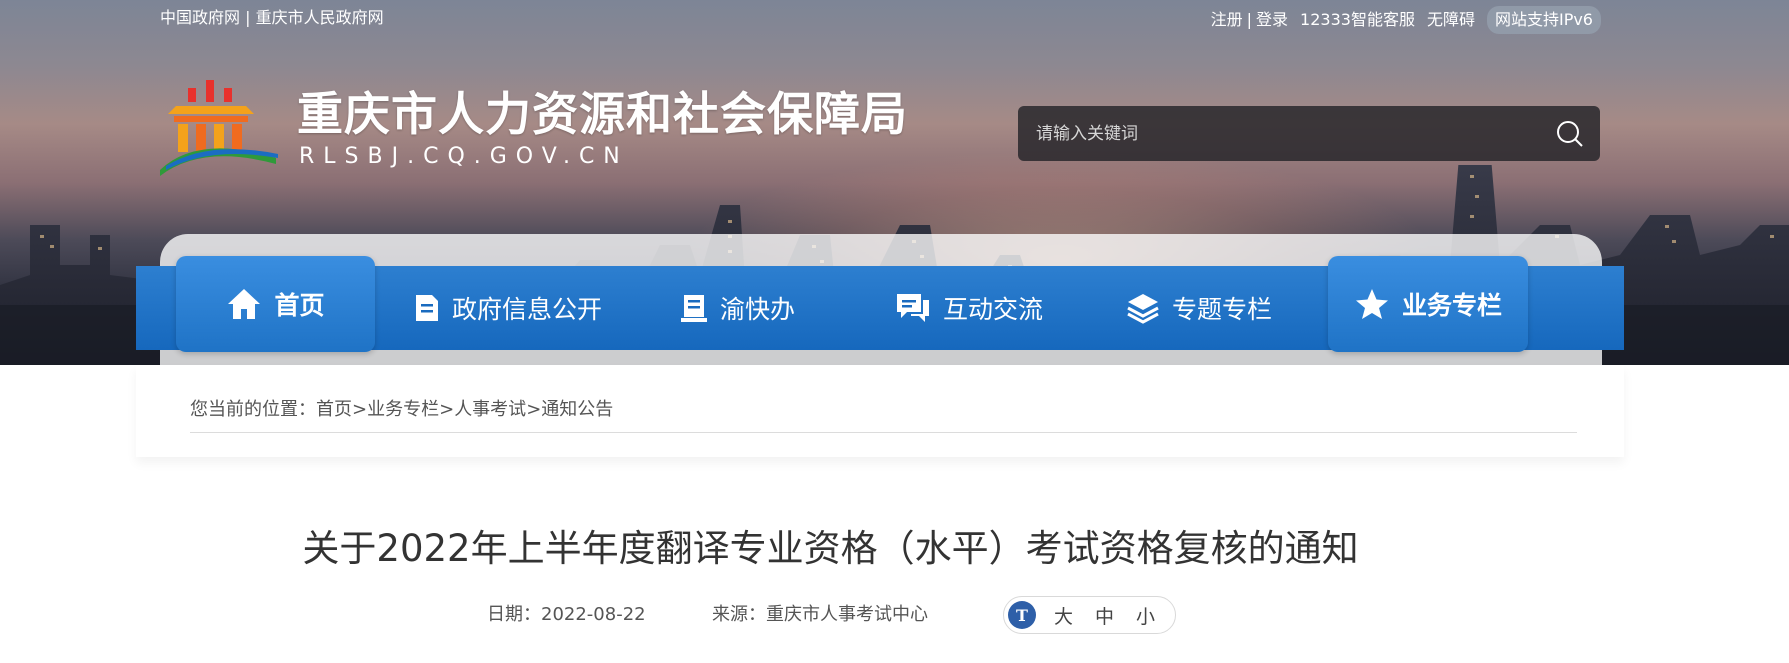 This screenshot has height=663, width=1789. I want to click on breadcrumb: 您当前的位置：首页>业务专栏>人事考试>通知公告, so click(401, 410).